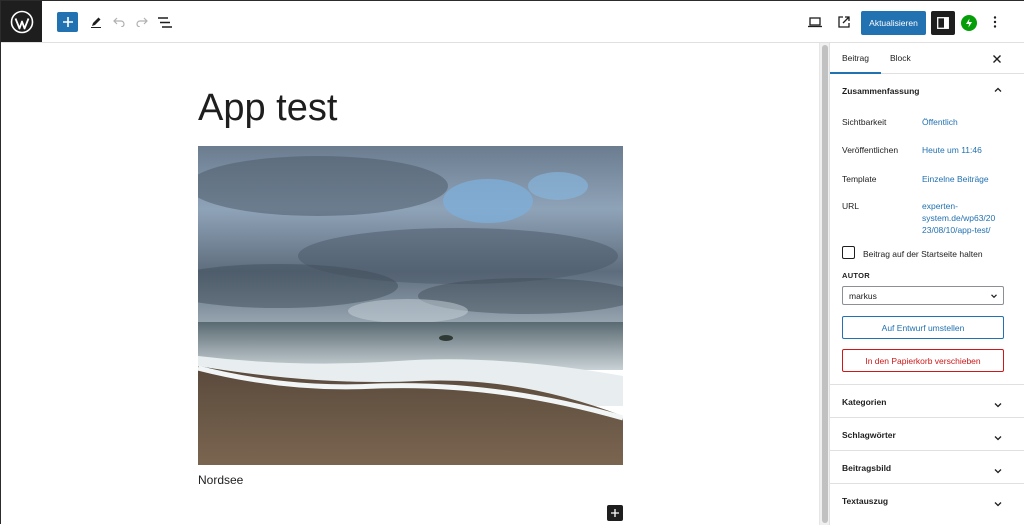 Image resolution: width=1024 pixels, height=525 pixels. What do you see at coordinates (923, 295) in the screenshot?
I see `author-select: markus` at bounding box center [923, 295].